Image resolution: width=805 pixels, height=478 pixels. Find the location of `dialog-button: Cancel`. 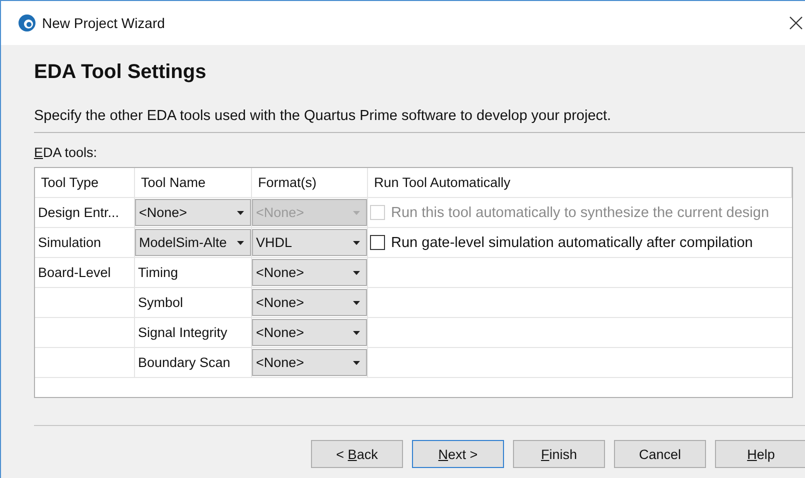

dialog-button: Cancel is located at coordinates (660, 454).